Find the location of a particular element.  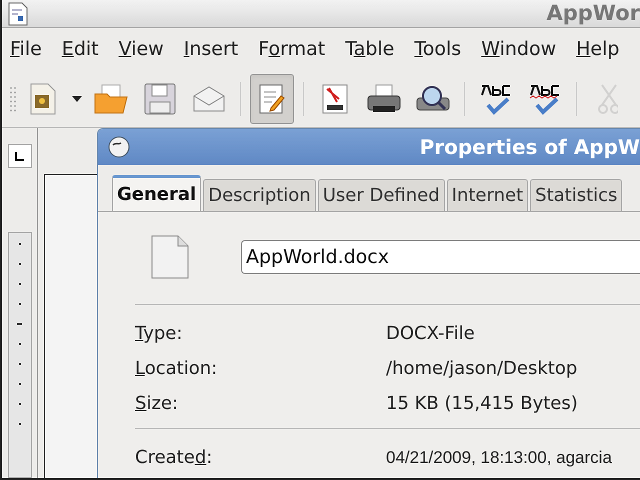

tab: Internet is located at coordinates (487, 195).